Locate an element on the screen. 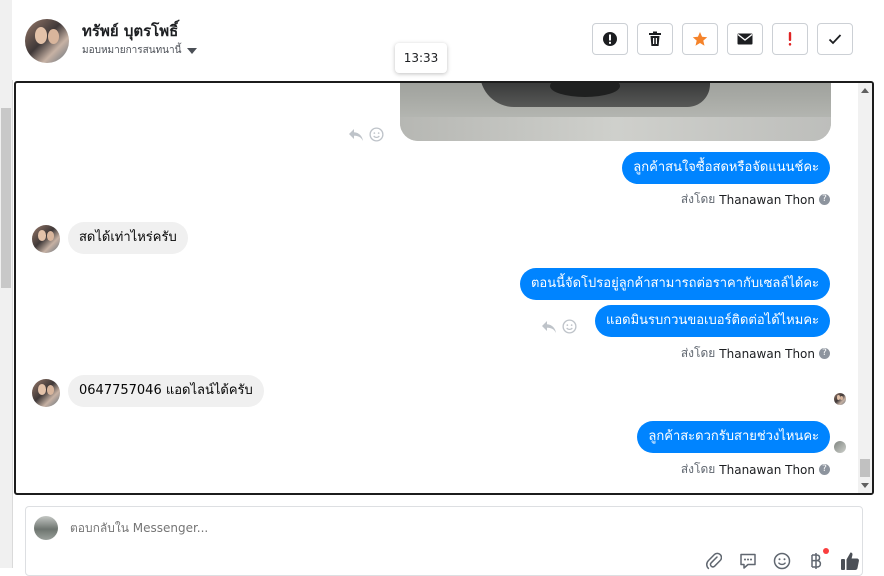  composer-tools is located at coordinates (782, 559).